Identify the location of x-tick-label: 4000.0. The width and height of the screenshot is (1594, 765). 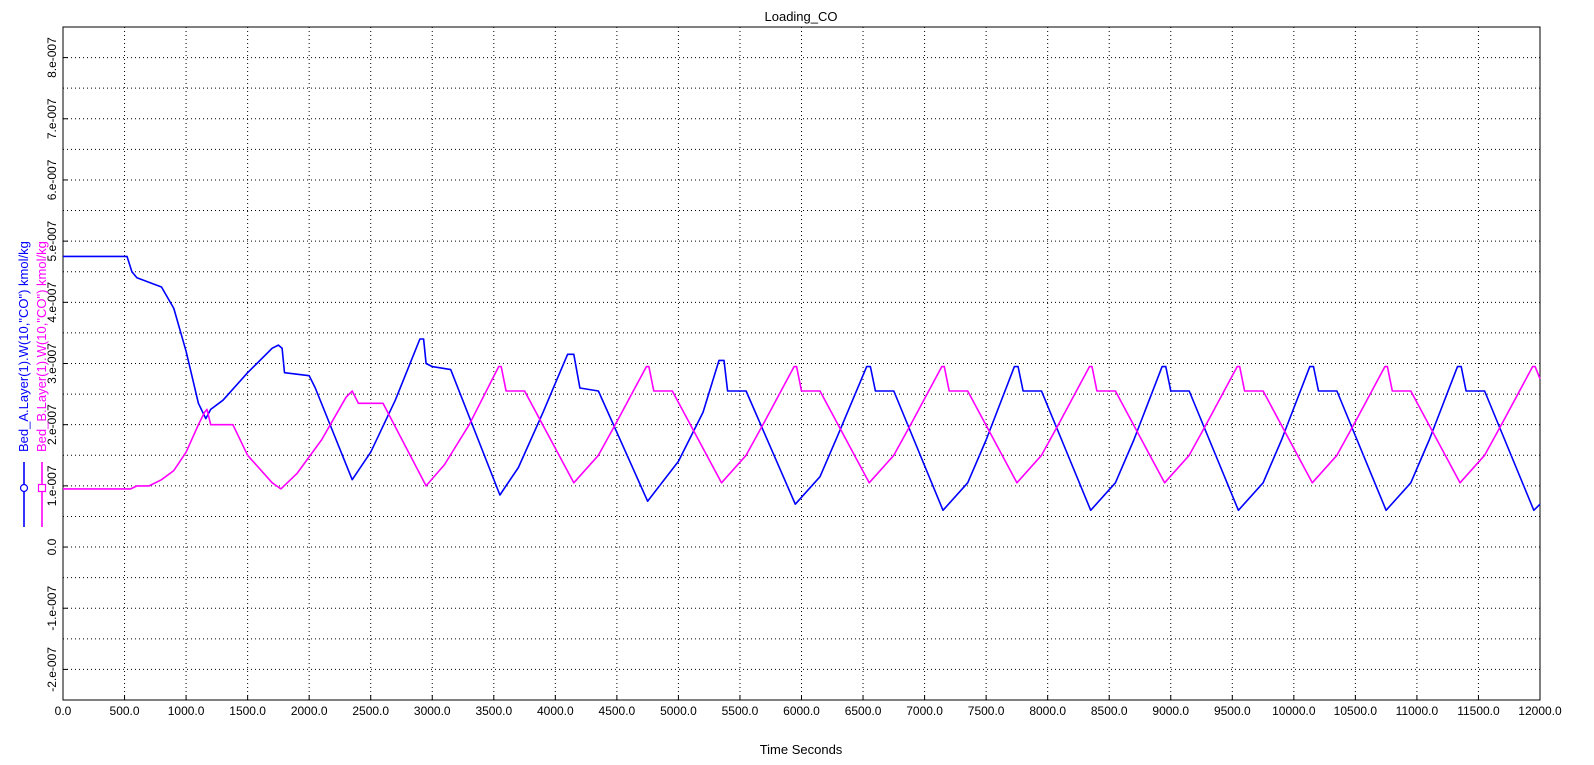
(555, 711).